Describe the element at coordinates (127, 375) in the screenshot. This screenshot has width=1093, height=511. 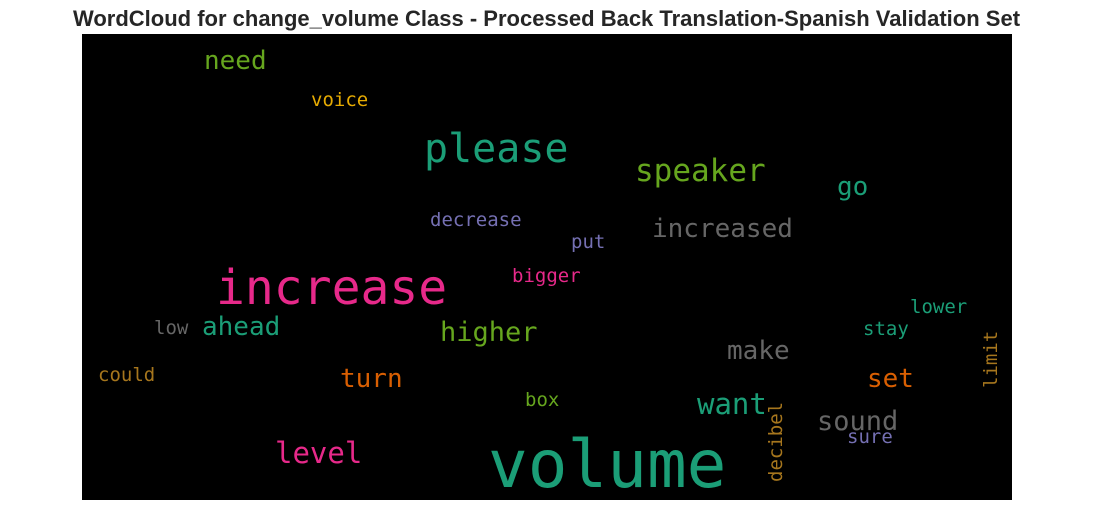
I see `word-could: could` at that location.